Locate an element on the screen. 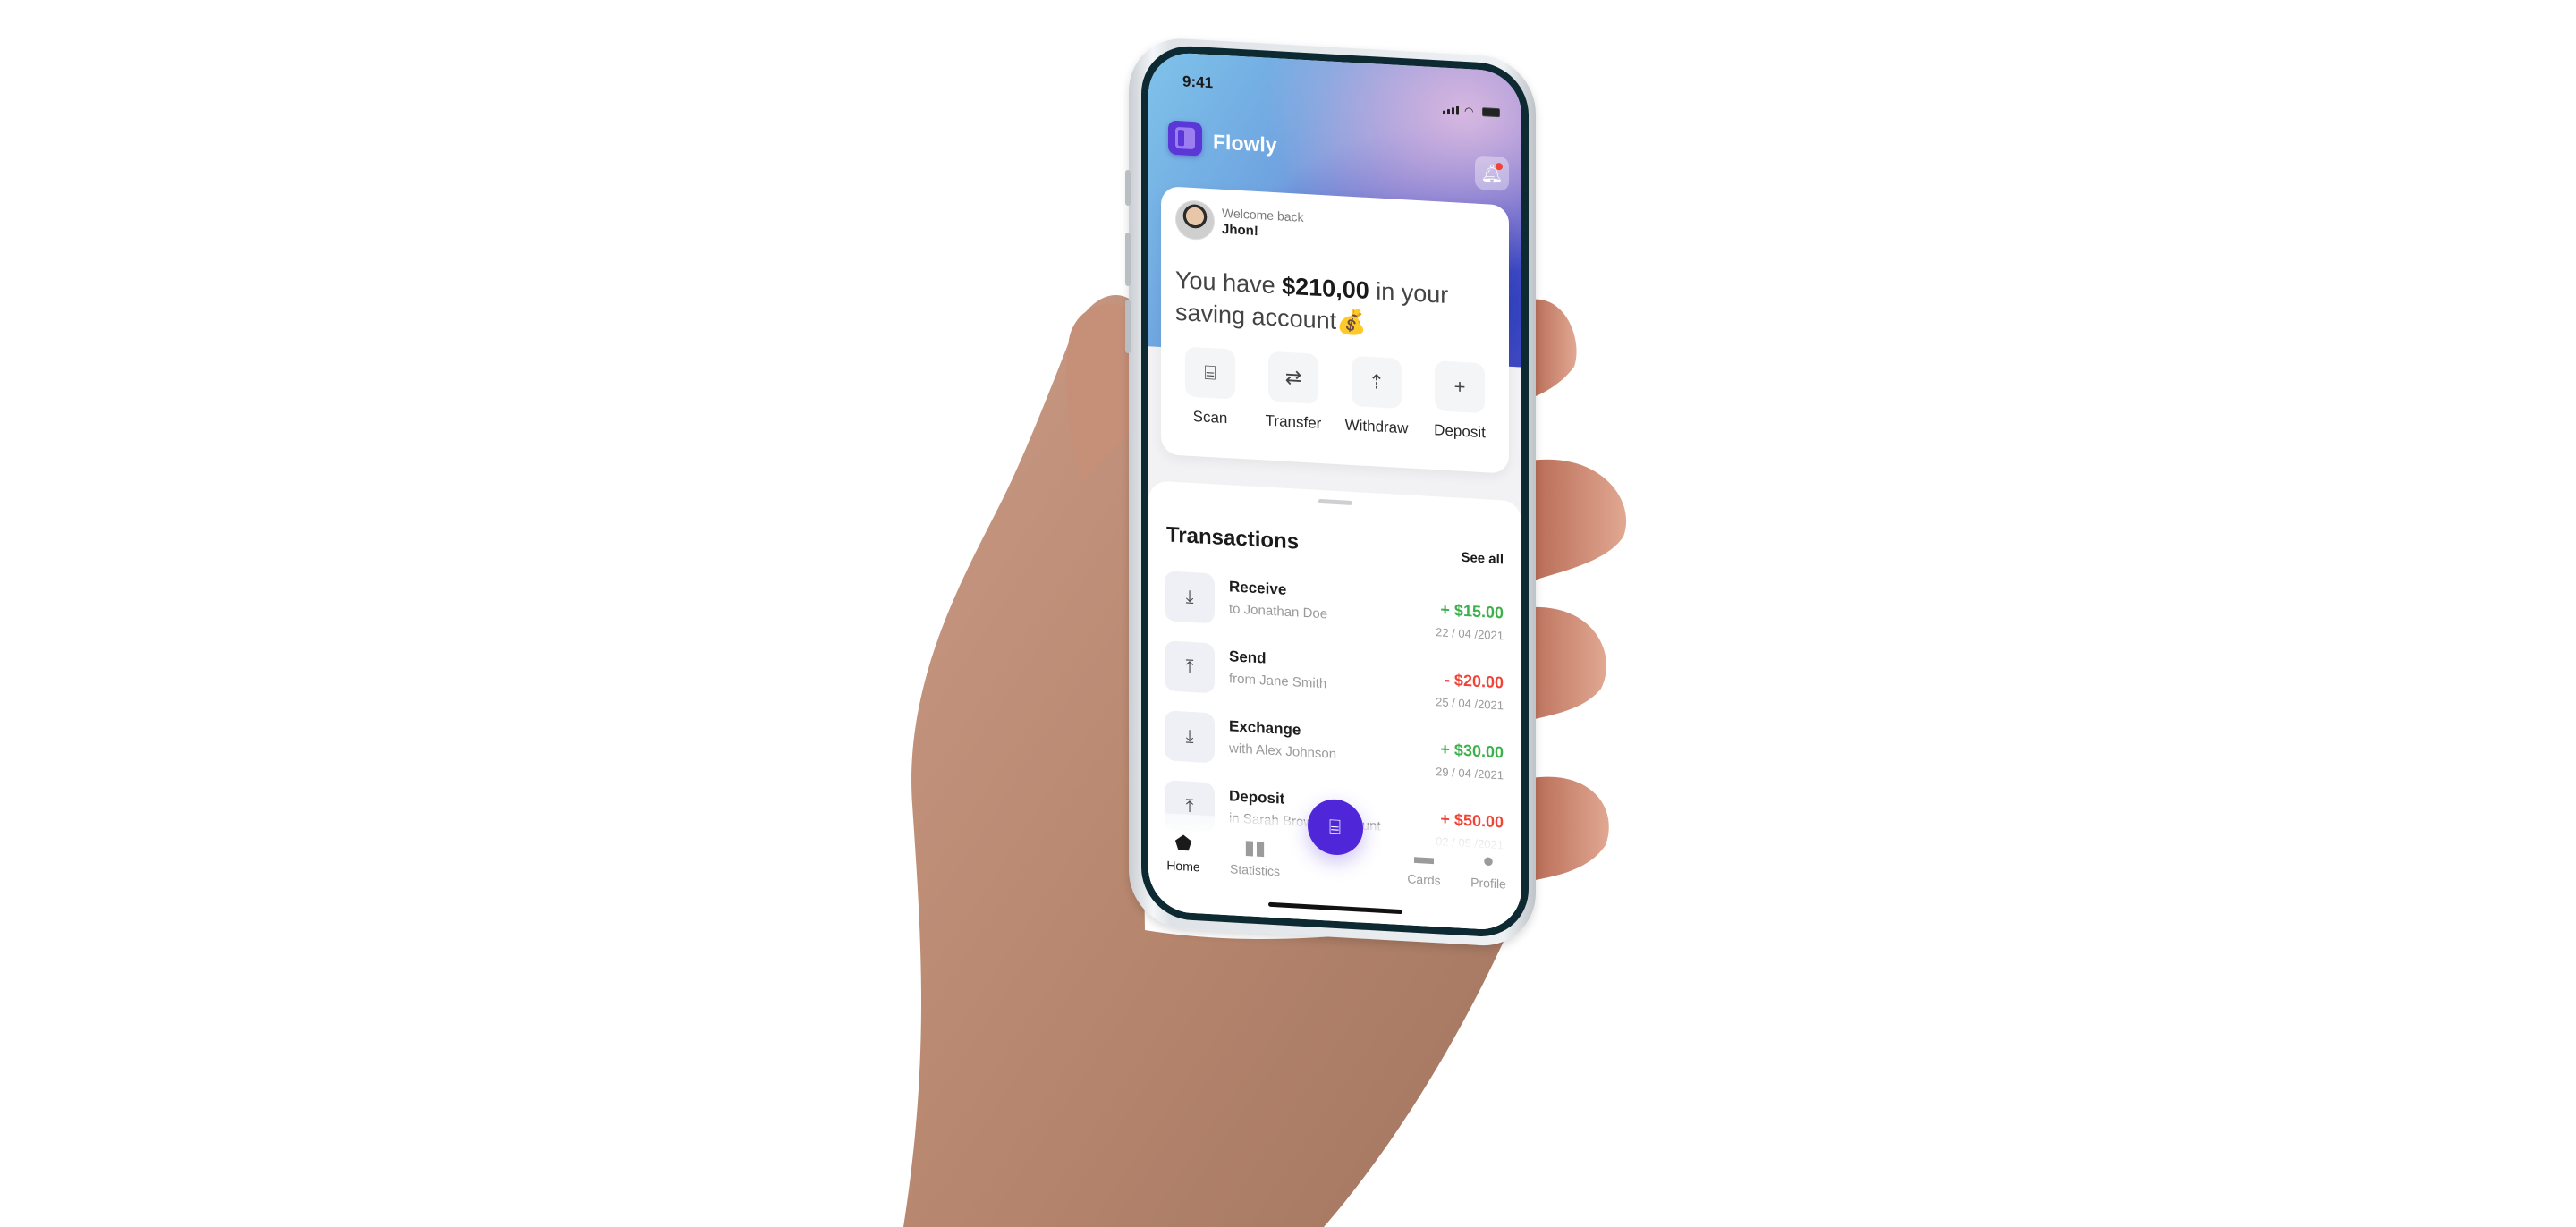  home-indicator is located at coordinates (1334, 908).